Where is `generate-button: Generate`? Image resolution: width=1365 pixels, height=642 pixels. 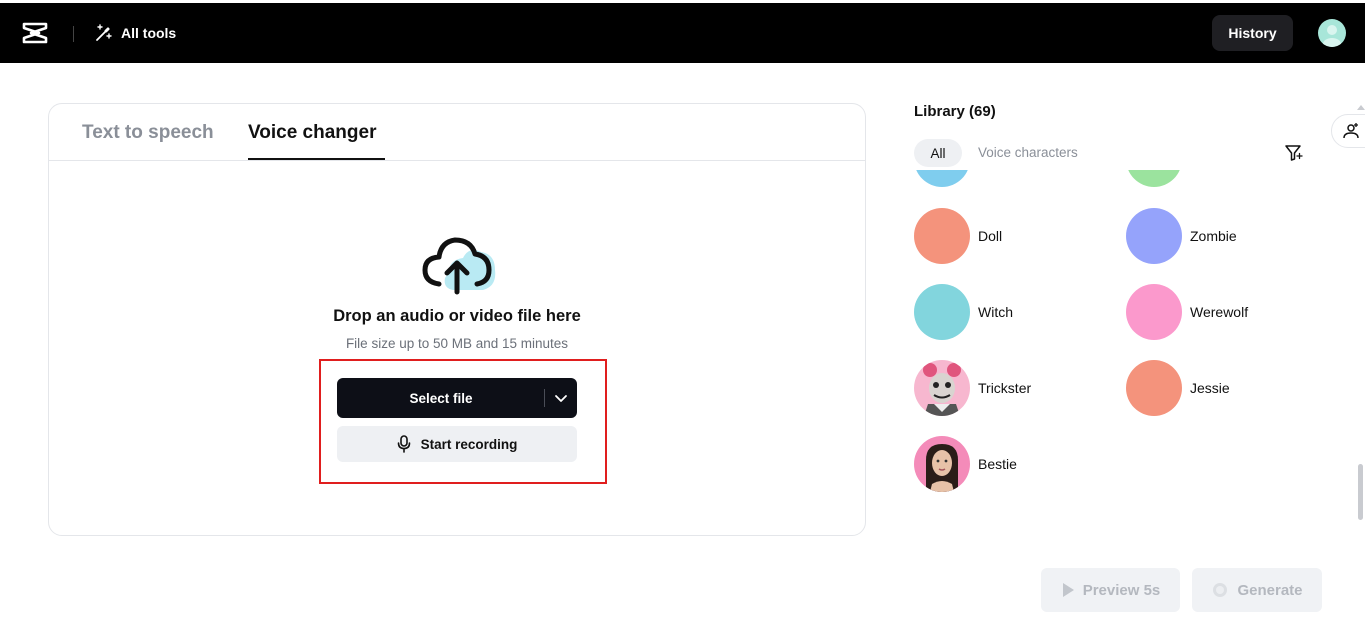
generate-button: Generate is located at coordinates (1257, 590).